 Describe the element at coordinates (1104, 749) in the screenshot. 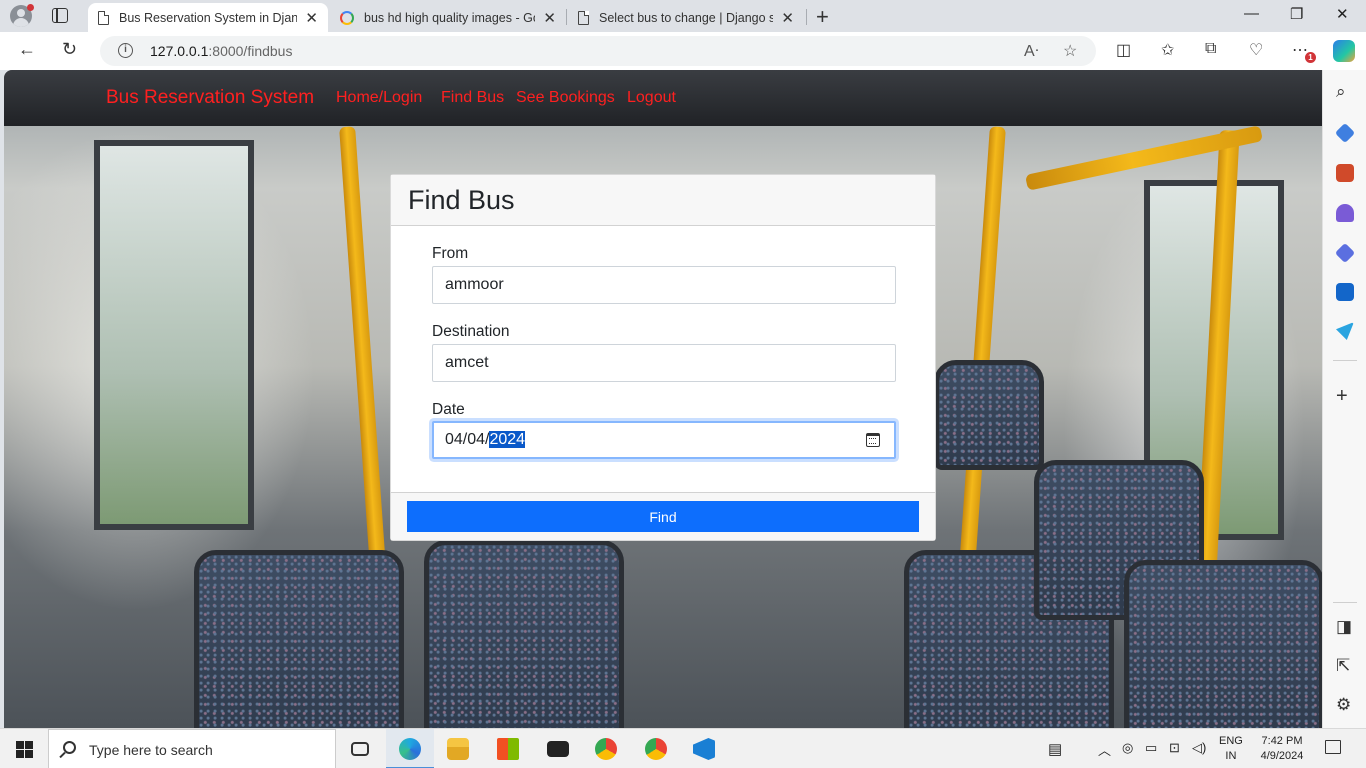

I see `show-hidden-icons-chevron-icon: ︿` at that location.